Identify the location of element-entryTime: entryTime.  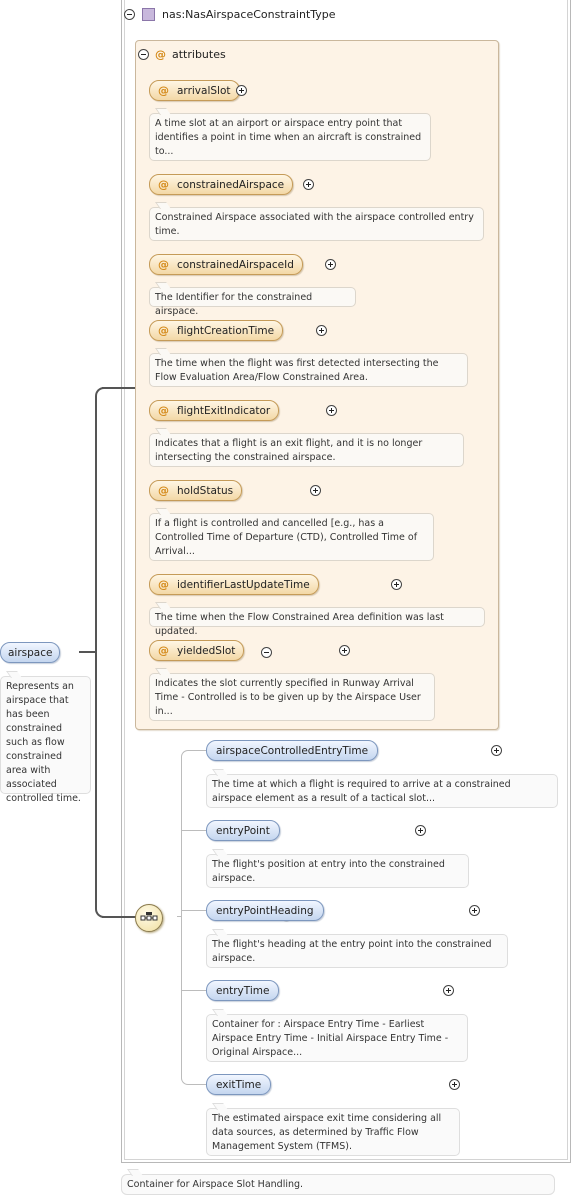
(243, 990).